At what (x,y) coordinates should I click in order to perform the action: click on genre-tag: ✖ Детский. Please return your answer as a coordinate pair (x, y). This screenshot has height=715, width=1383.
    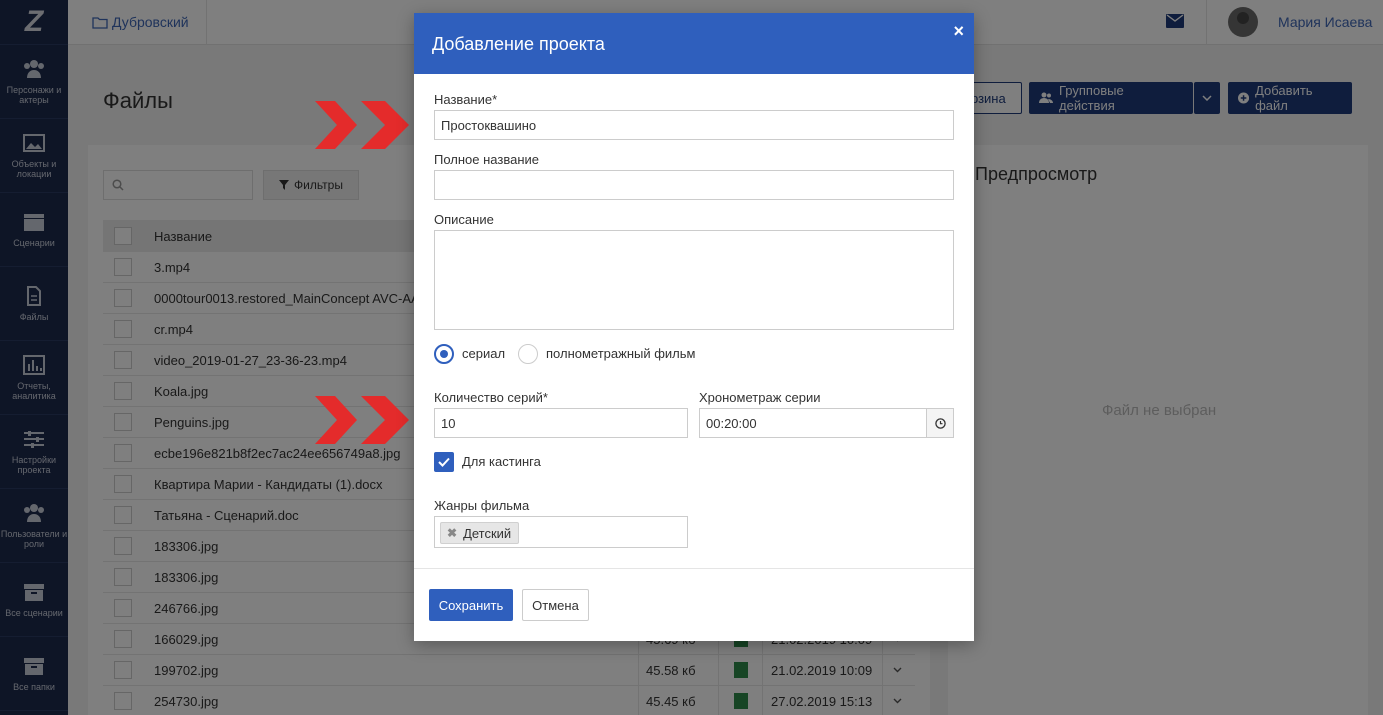
    Looking at the image, I should click on (480, 533).